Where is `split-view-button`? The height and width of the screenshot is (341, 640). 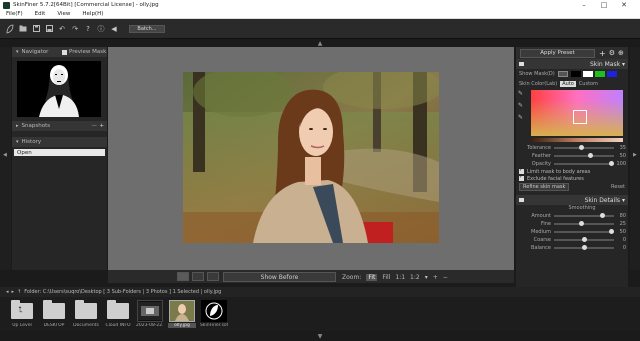
split-view-button is located at coordinates (198, 276).